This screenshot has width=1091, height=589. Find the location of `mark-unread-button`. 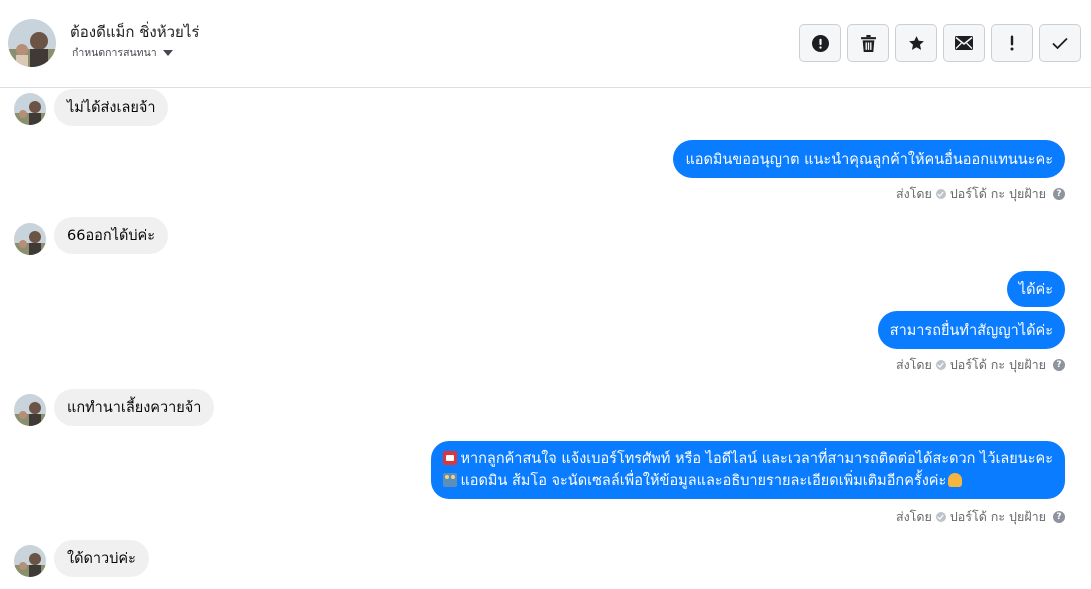

mark-unread-button is located at coordinates (964, 43).